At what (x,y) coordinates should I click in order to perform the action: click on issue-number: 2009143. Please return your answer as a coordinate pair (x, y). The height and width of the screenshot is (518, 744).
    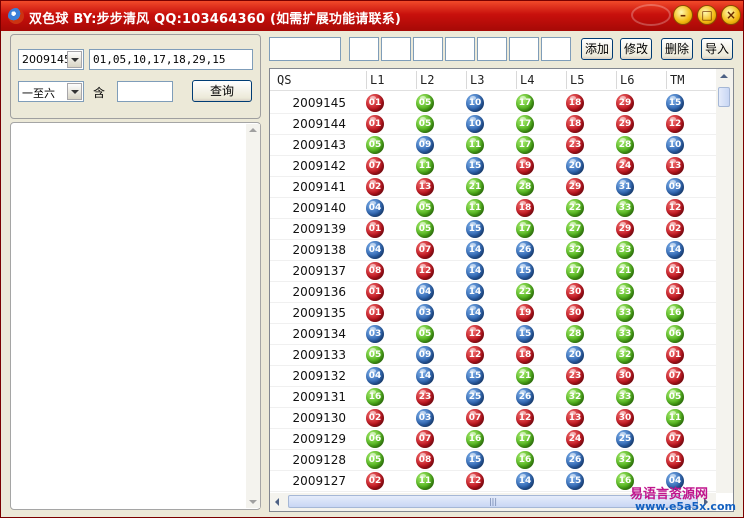
    Looking at the image, I should click on (319, 145).